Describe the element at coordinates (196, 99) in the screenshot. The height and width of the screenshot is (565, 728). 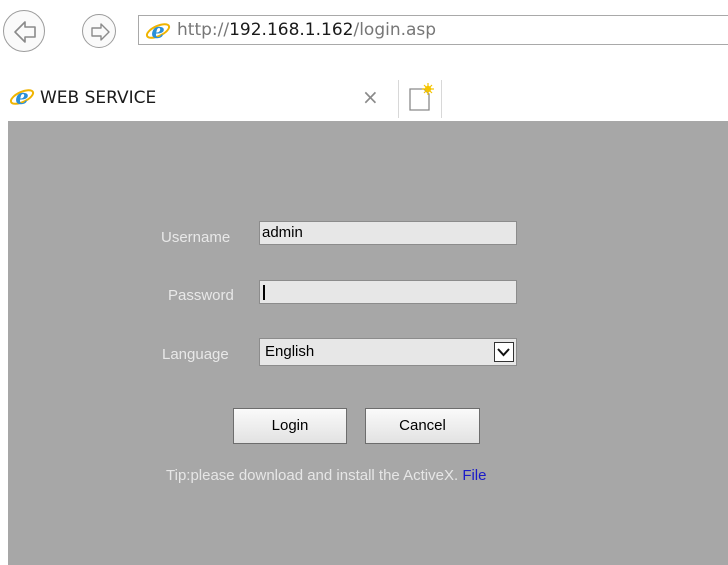
I see `tab-web-service: e WEB SERVICE ×` at that location.